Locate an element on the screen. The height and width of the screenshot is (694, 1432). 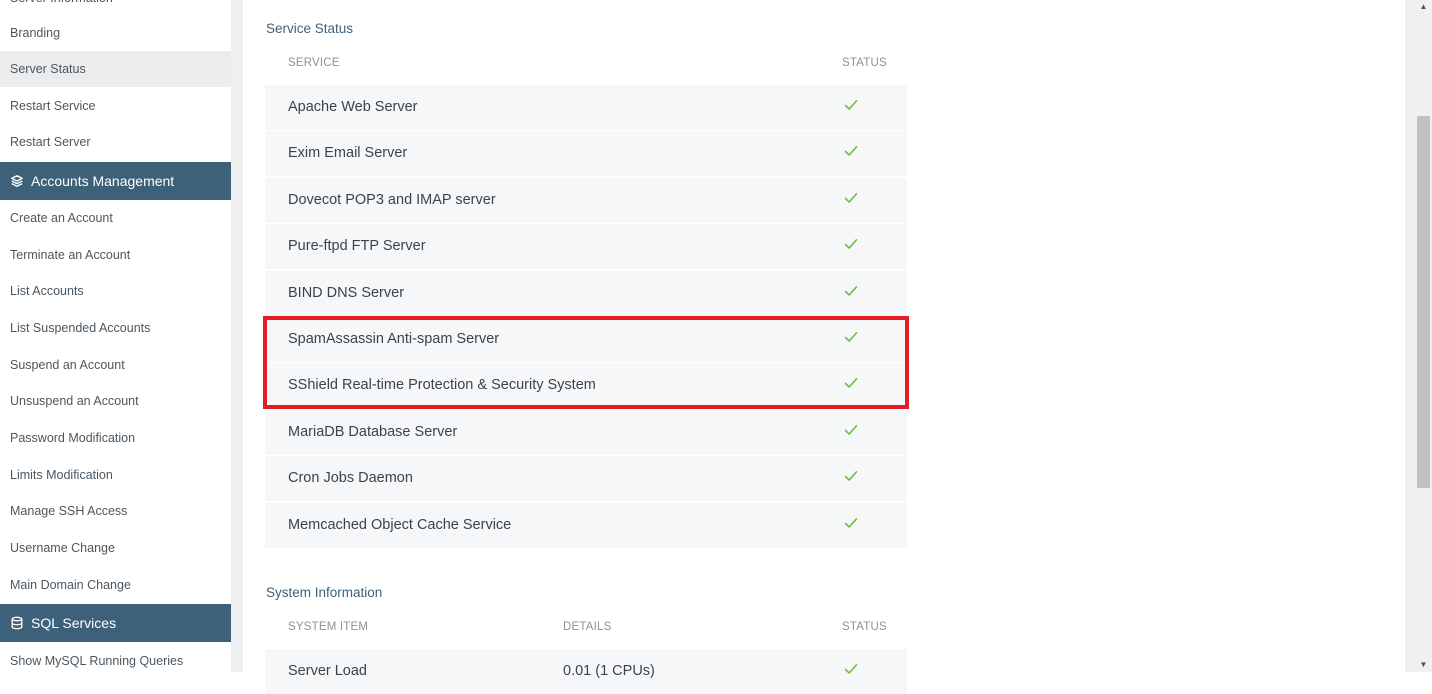
service-status-title: Service Status is located at coordinates (310, 28).